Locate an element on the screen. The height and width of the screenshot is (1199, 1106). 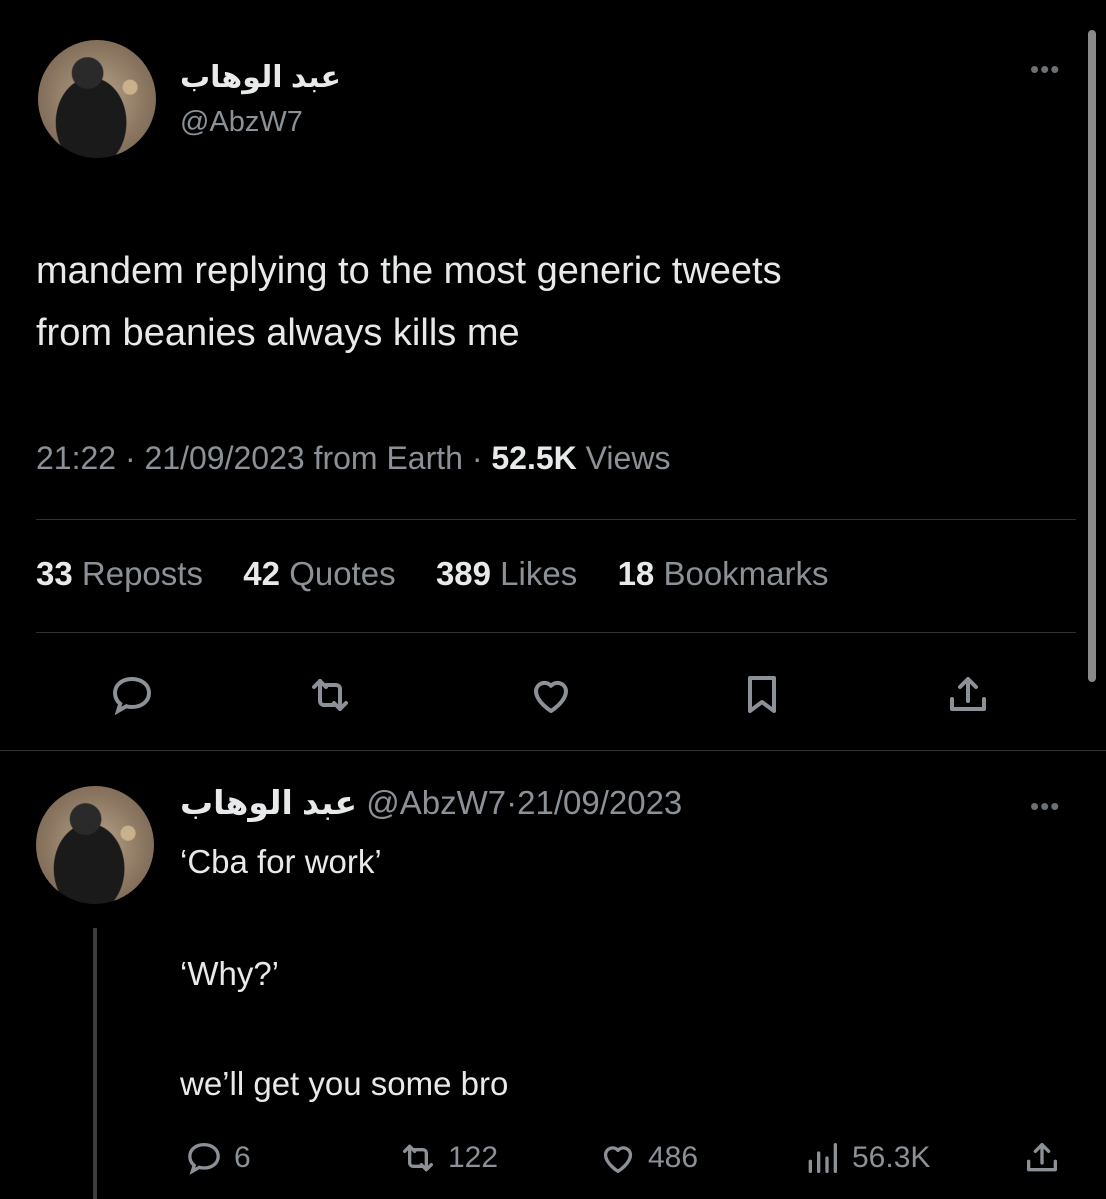
tweet-text-line: from beanies always kills me is located at coordinates (278, 333).